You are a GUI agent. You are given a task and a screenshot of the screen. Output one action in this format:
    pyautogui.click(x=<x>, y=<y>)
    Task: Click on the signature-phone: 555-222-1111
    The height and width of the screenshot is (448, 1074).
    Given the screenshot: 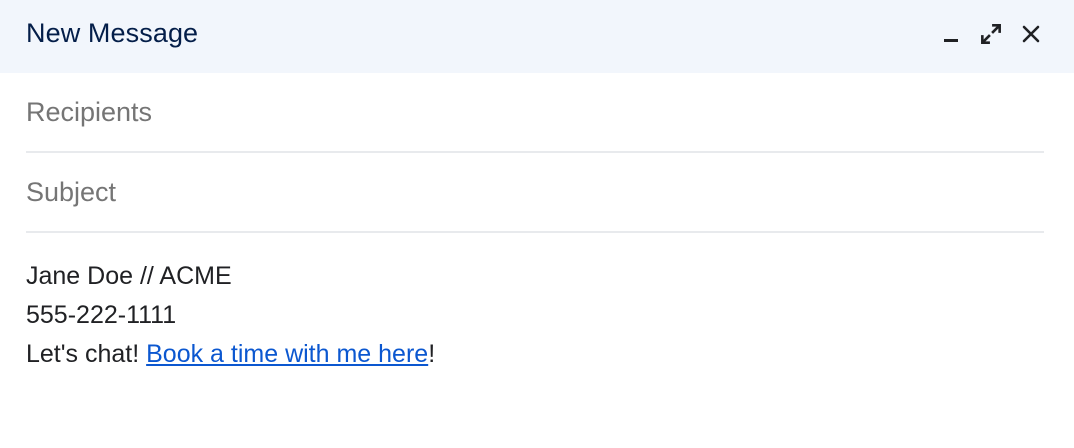 What is the action you would take?
    pyautogui.click(x=101, y=315)
    